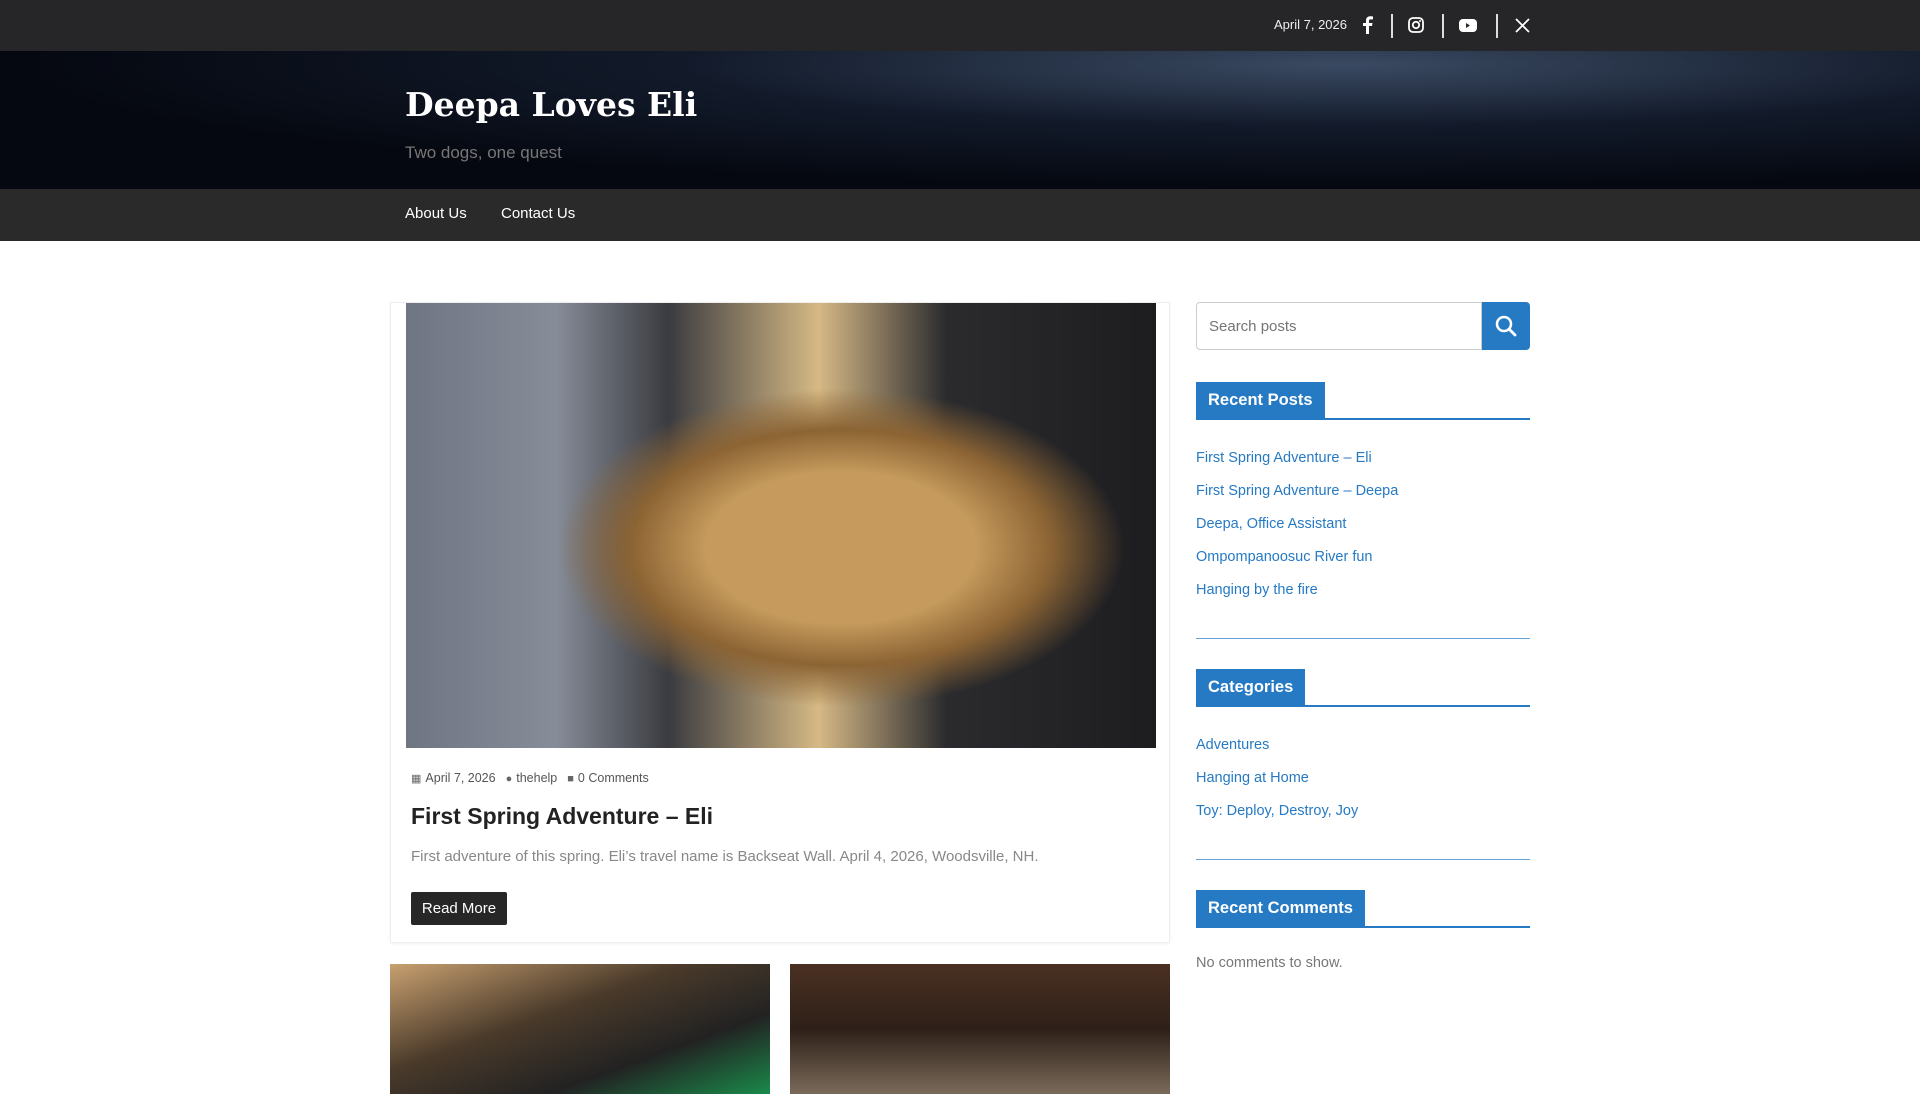 Image resolution: width=1920 pixels, height=1094 pixels. I want to click on post-comments-link: ■ 0 Comments, so click(608, 778).